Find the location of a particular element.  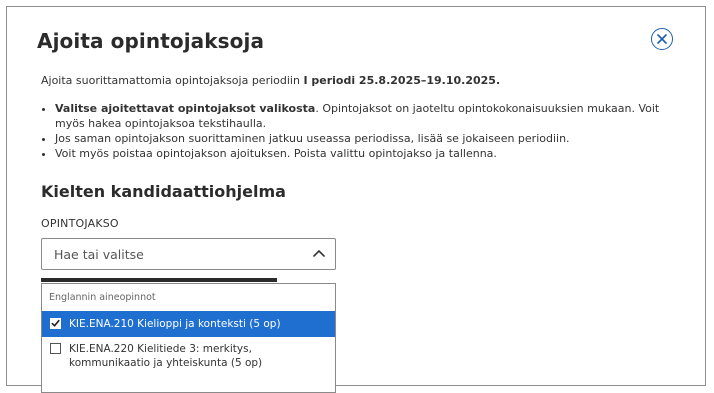

dropdown-group-label: Englannin aineopinnot is located at coordinates (102, 297).